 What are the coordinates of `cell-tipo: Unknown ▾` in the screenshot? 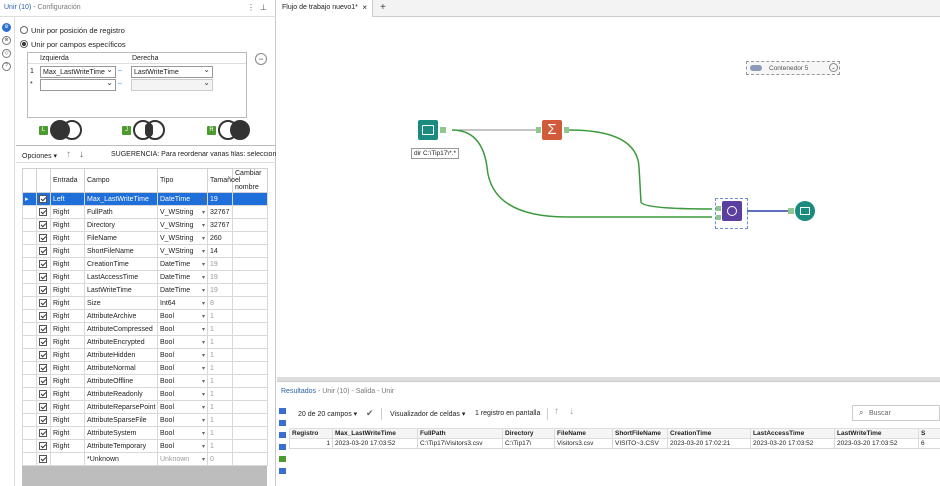 It's located at (182, 459).